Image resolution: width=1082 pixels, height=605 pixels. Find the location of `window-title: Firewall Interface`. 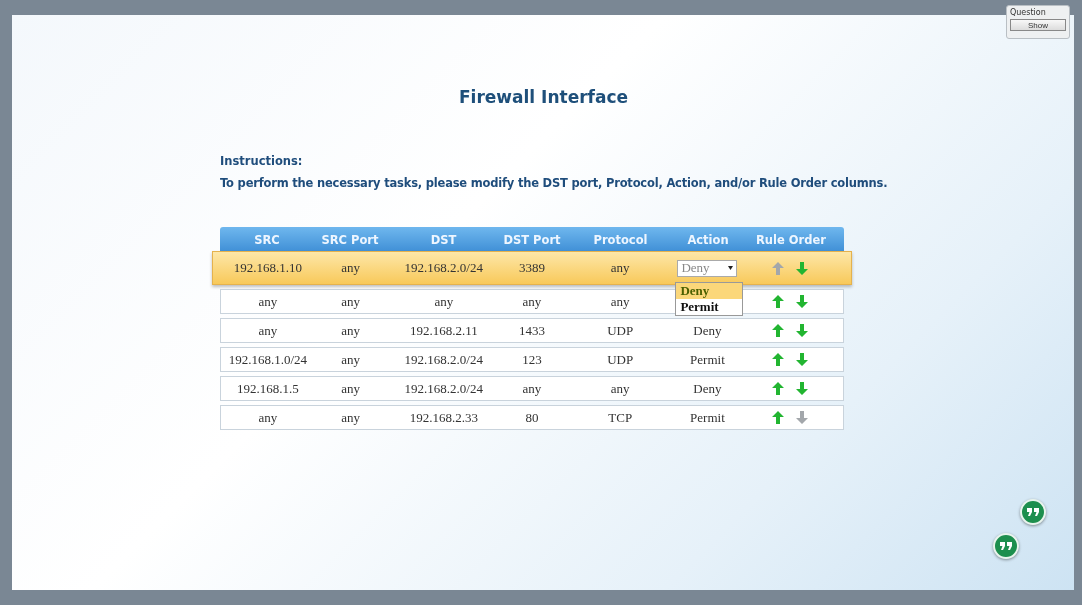

window-title: Firewall Interface is located at coordinates (544, 97).